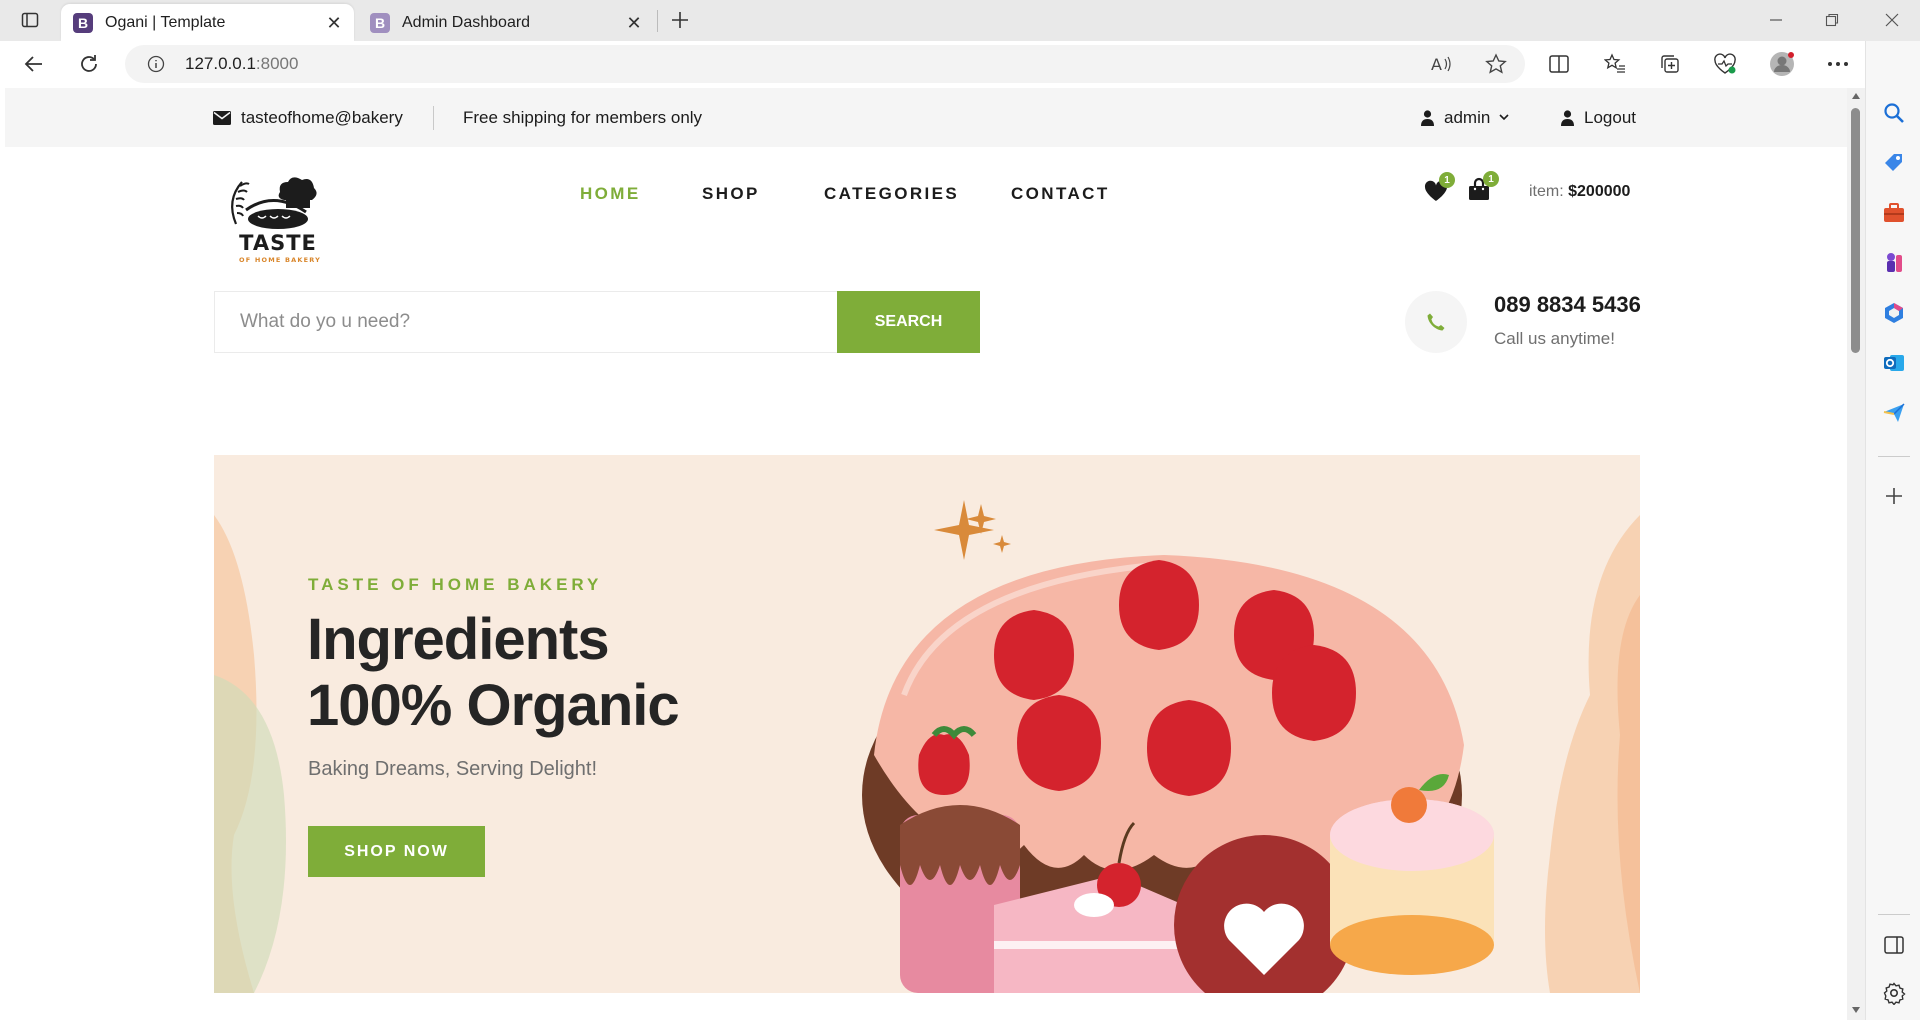 The width and height of the screenshot is (1920, 1020). Describe the element at coordinates (657, 21) in the screenshot. I see `tab-divider` at that location.